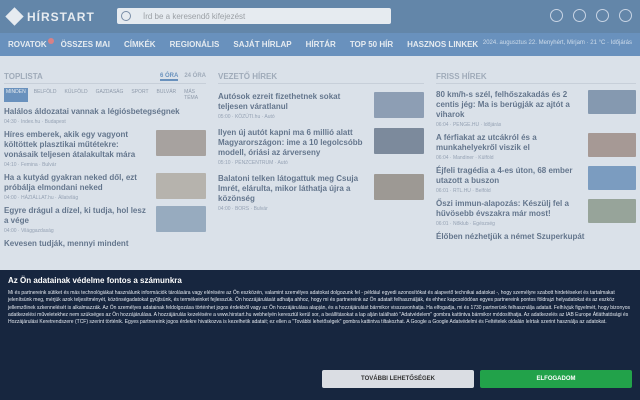 This screenshot has width=640, height=400. Describe the element at coordinates (398, 379) in the screenshot. I see `more-options-button: TOVÁBBI LEHETŐSÉGEK` at that location.